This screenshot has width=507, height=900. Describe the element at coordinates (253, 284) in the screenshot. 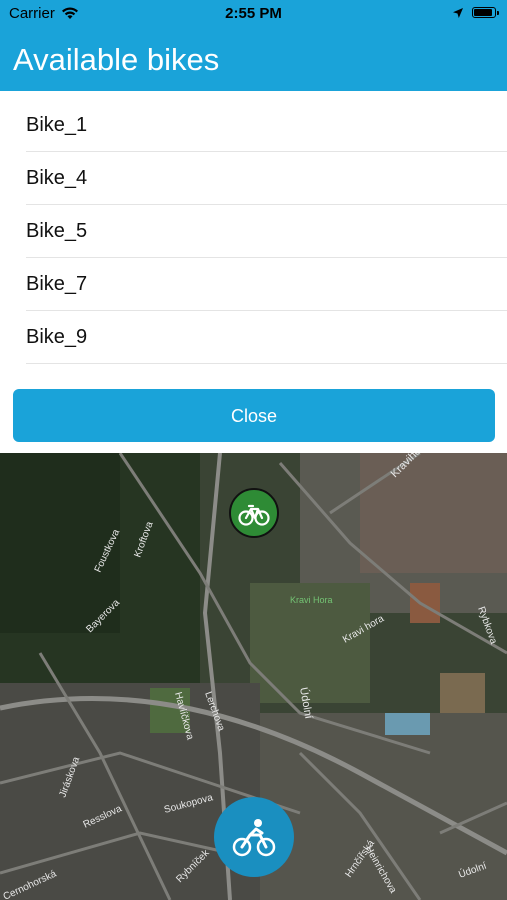

I see `list-item: Bike_7` at that location.